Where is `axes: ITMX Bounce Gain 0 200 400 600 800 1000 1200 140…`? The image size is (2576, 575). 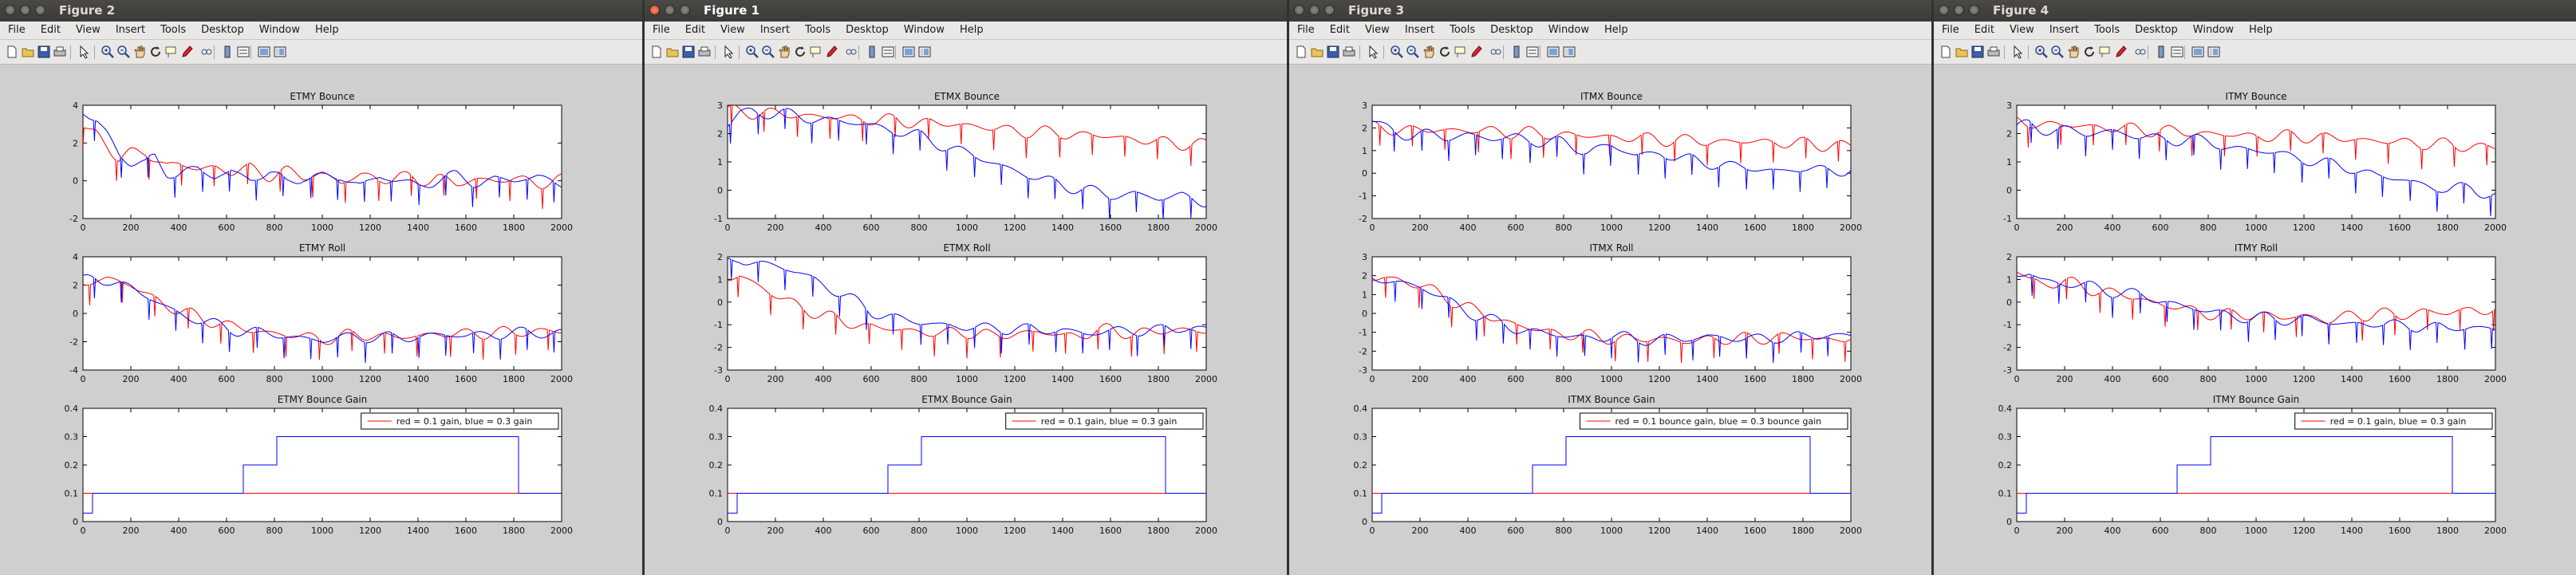 axes: ITMX Bounce Gain 0 200 400 600 800 1000 1200 140… is located at coordinates (1609, 465).